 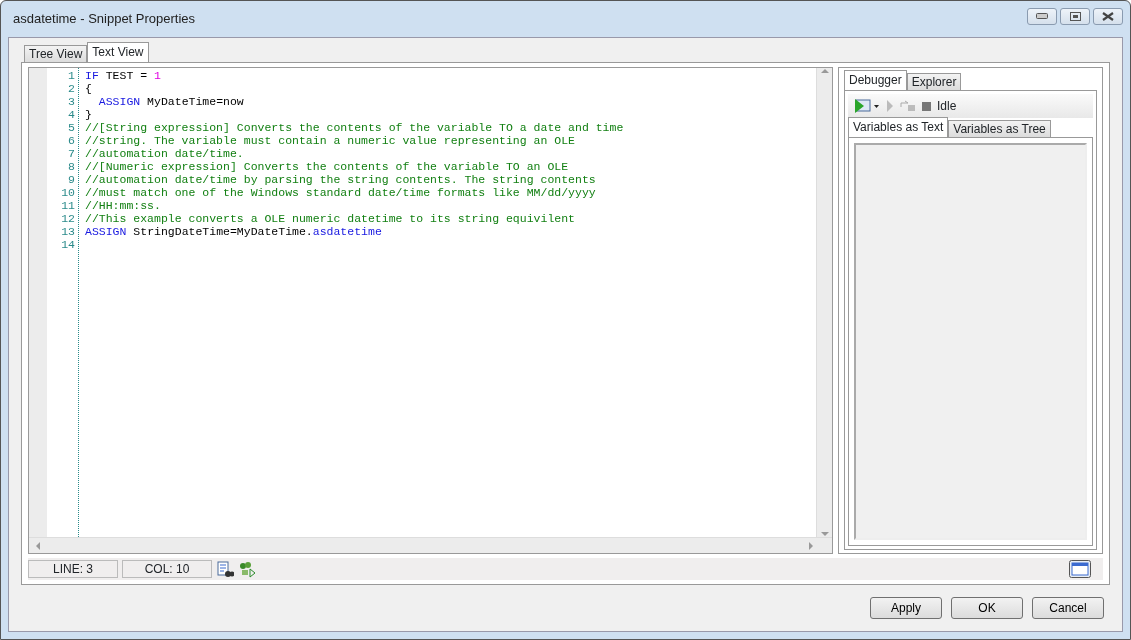 What do you see at coordinates (73, 569) in the screenshot?
I see `line-indicator: LINE: 3` at bounding box center [73, 569].